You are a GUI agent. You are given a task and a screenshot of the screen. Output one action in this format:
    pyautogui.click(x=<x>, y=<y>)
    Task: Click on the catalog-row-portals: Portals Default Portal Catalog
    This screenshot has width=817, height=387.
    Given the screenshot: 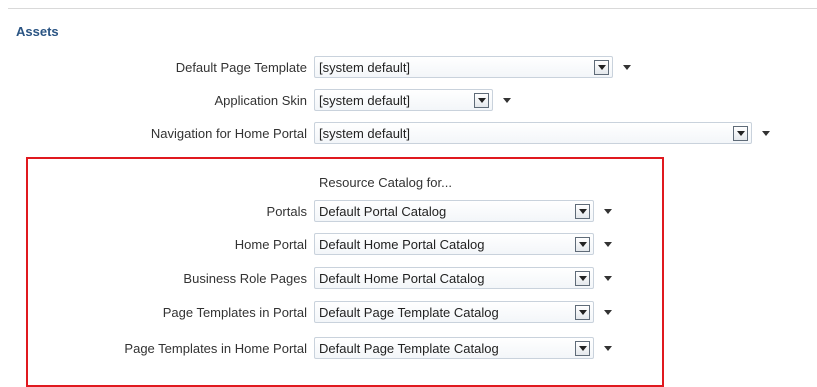 What is the action you would take?
    pyautogui.click(x=310, y=211)
    